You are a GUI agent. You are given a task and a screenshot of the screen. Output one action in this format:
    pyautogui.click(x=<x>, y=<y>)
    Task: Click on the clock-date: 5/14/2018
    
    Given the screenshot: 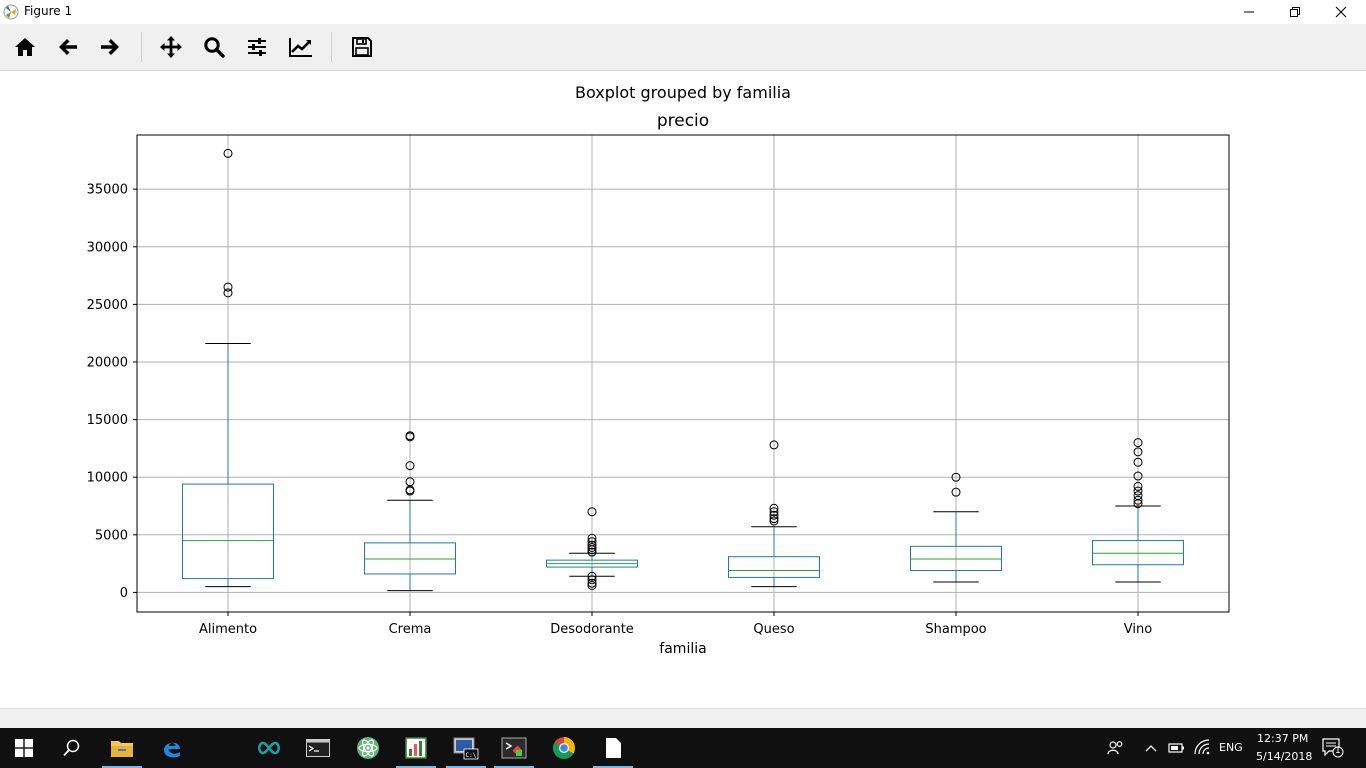 What is the action you would take?
    pyautogui.click(x=1284, y=756)
    